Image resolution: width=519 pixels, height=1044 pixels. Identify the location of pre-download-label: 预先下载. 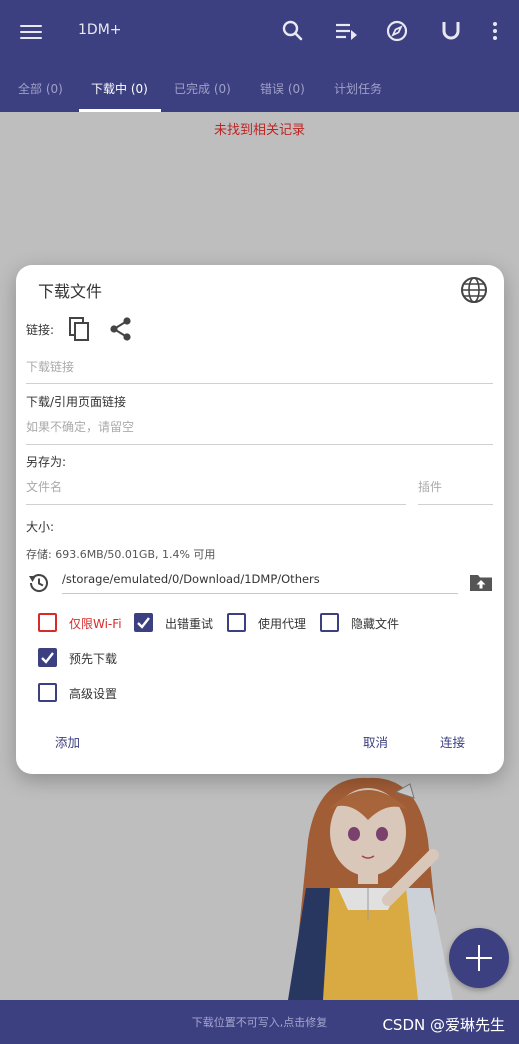
(93, 658).